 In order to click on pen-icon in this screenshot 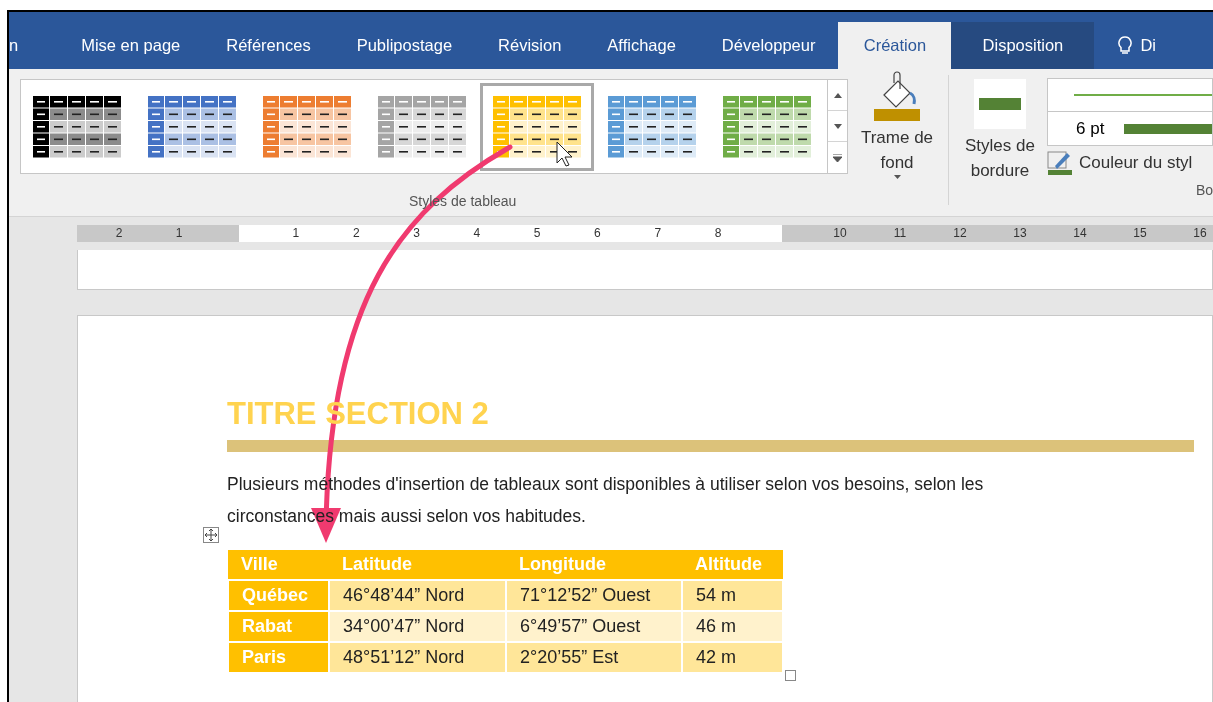, I will do `click(1060, 163)`.